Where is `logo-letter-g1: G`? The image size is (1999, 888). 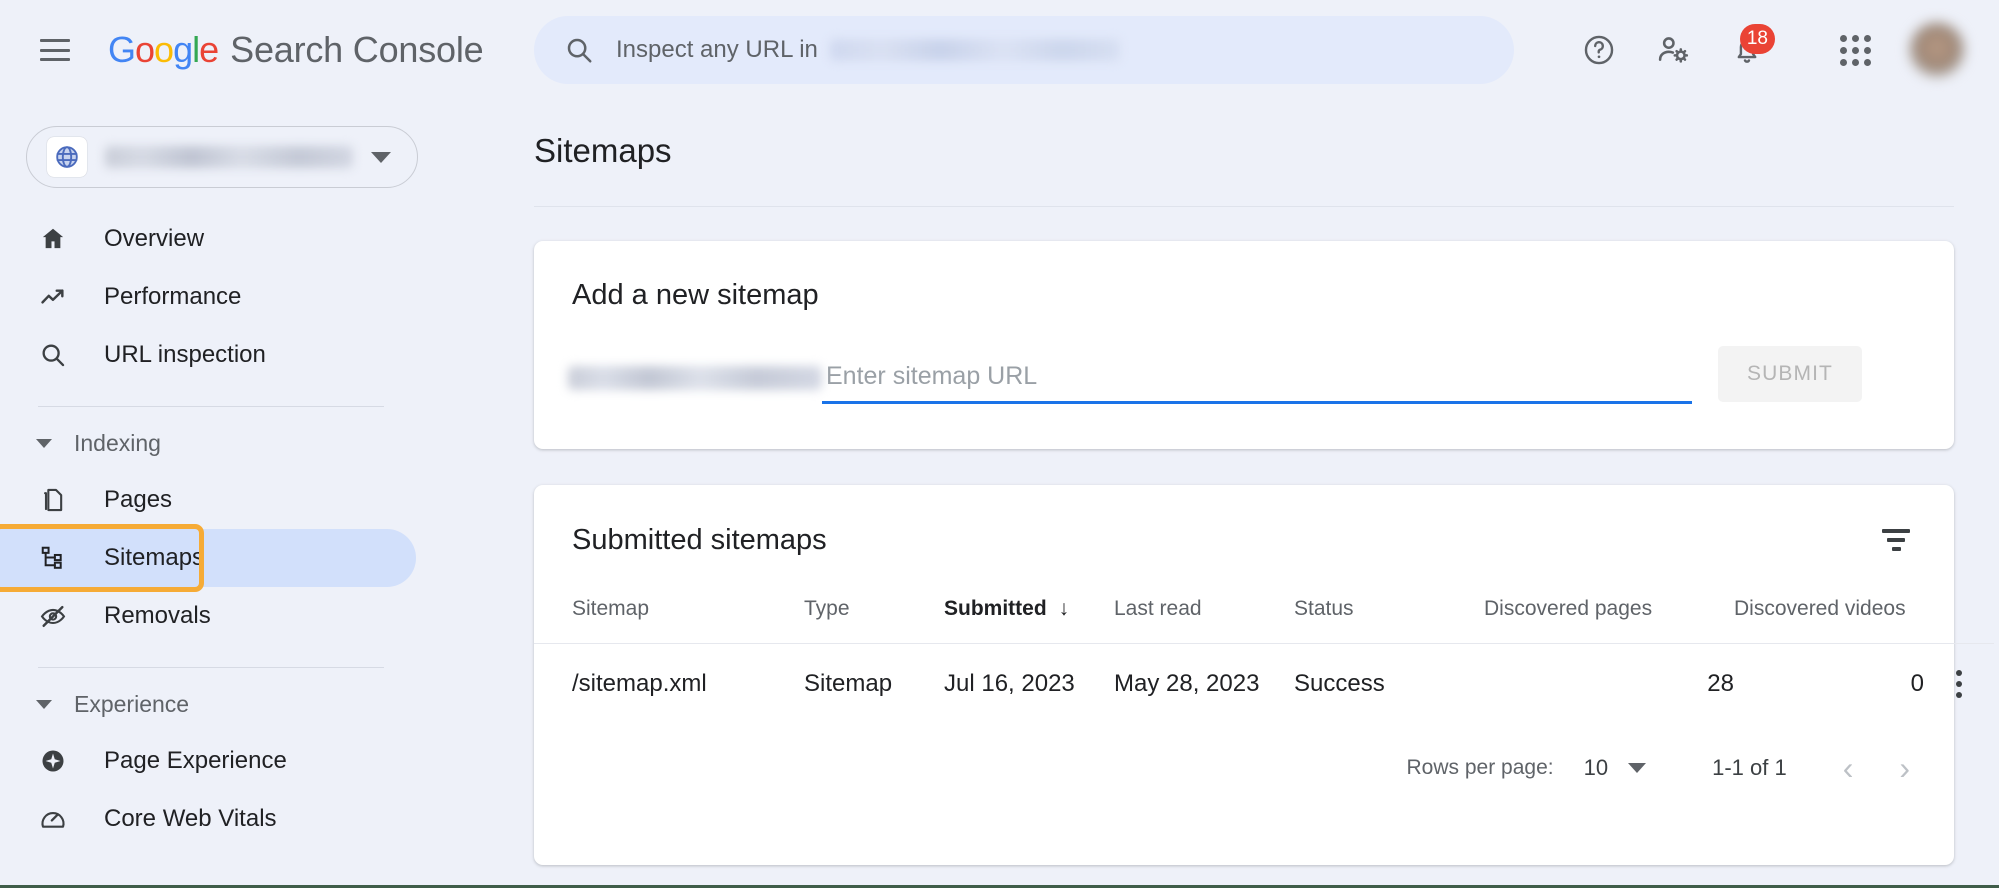
logo-letter-g1: G is located at coordinates (122, 49).